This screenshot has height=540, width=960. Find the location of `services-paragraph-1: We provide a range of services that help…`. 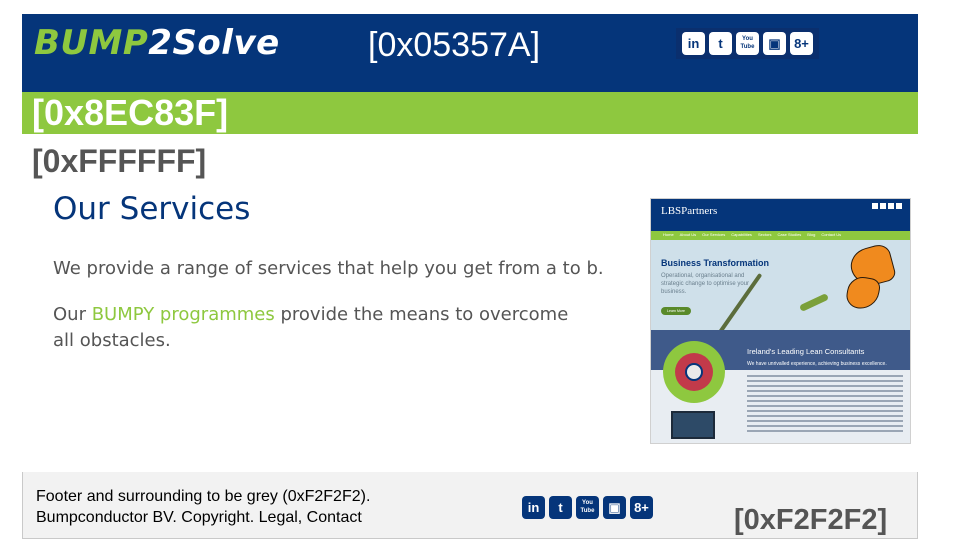

services-paragraph-1: We provide a range of services that help… is located at coordinates (328, 268).